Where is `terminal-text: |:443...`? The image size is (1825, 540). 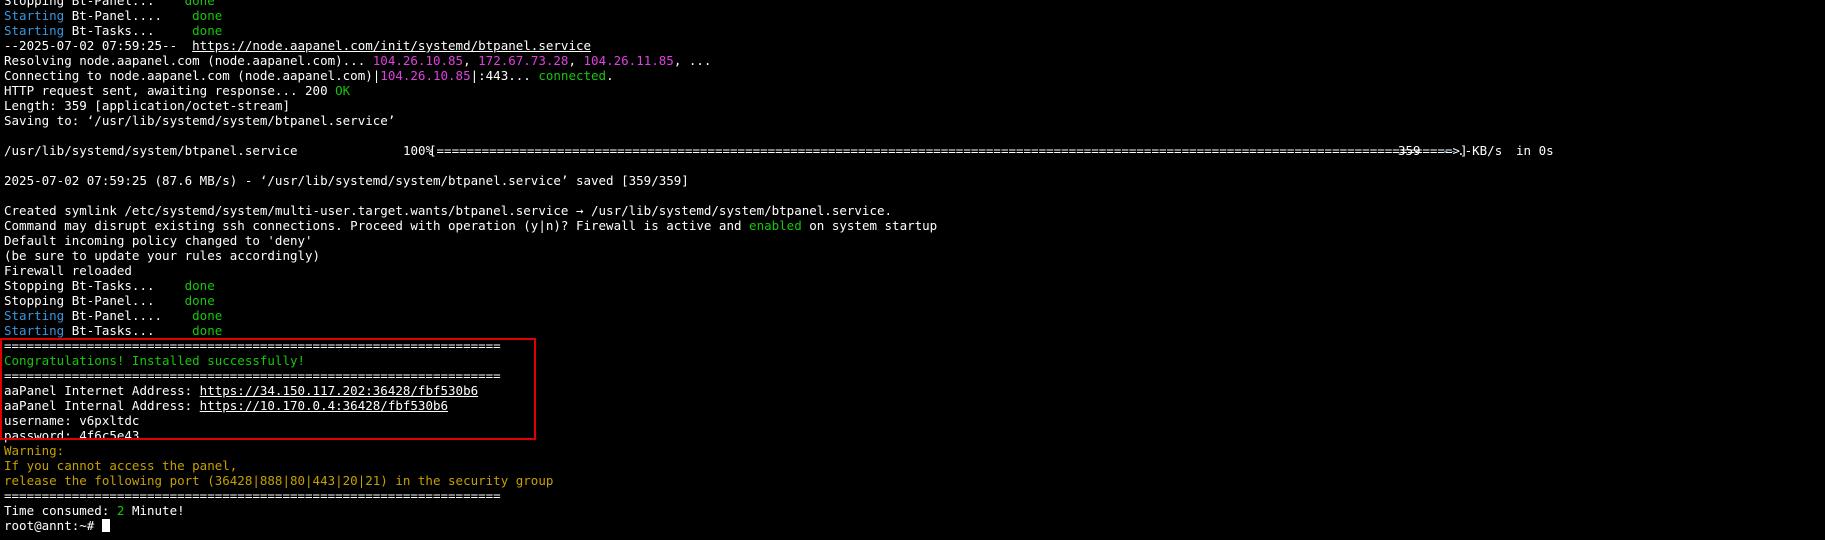
terminal-text: |:443... is located at coordinates (504, 75).